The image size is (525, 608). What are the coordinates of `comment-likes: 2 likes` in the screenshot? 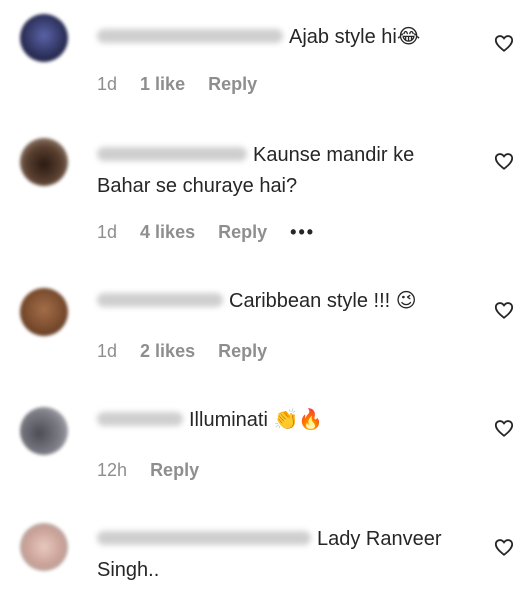 It's located at (167, 351).